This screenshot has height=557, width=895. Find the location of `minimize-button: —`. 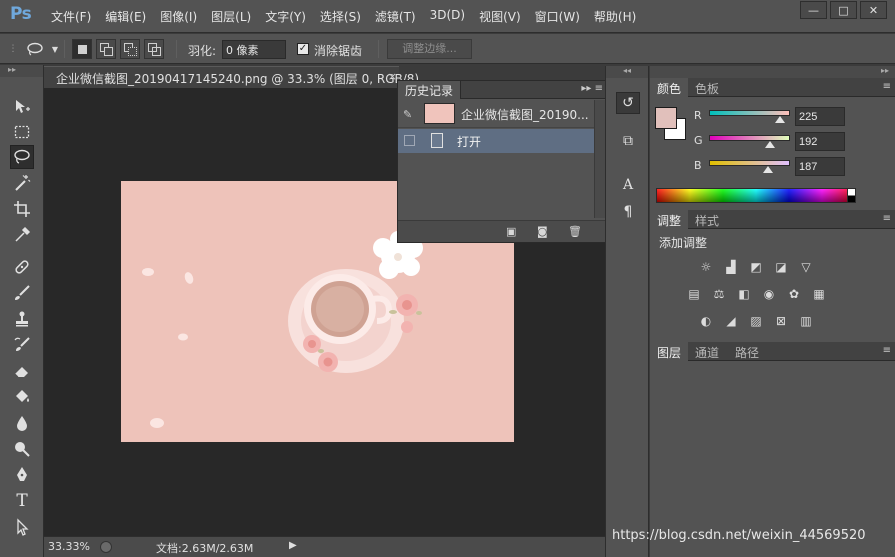

minimize-button: — is located at coordinates (813, 10).